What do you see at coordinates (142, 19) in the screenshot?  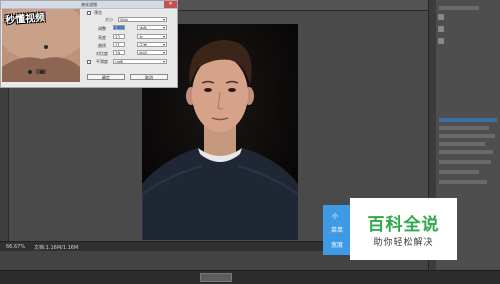 I see `size-select: 居中` at bounding box center [142, 19].